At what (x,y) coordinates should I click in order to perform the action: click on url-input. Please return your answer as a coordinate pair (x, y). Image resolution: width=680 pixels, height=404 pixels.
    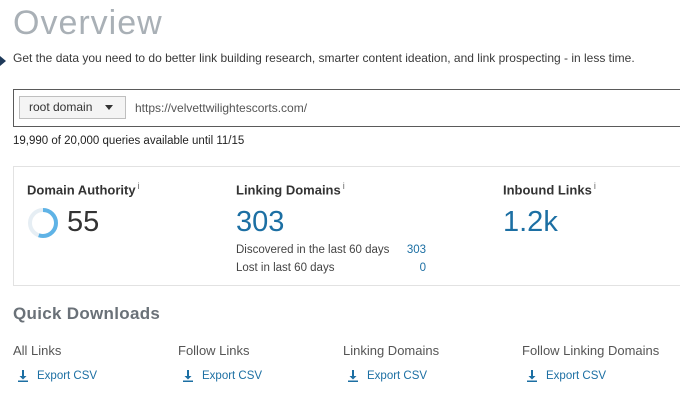
    Looking at the image, I should click on (395, 108).